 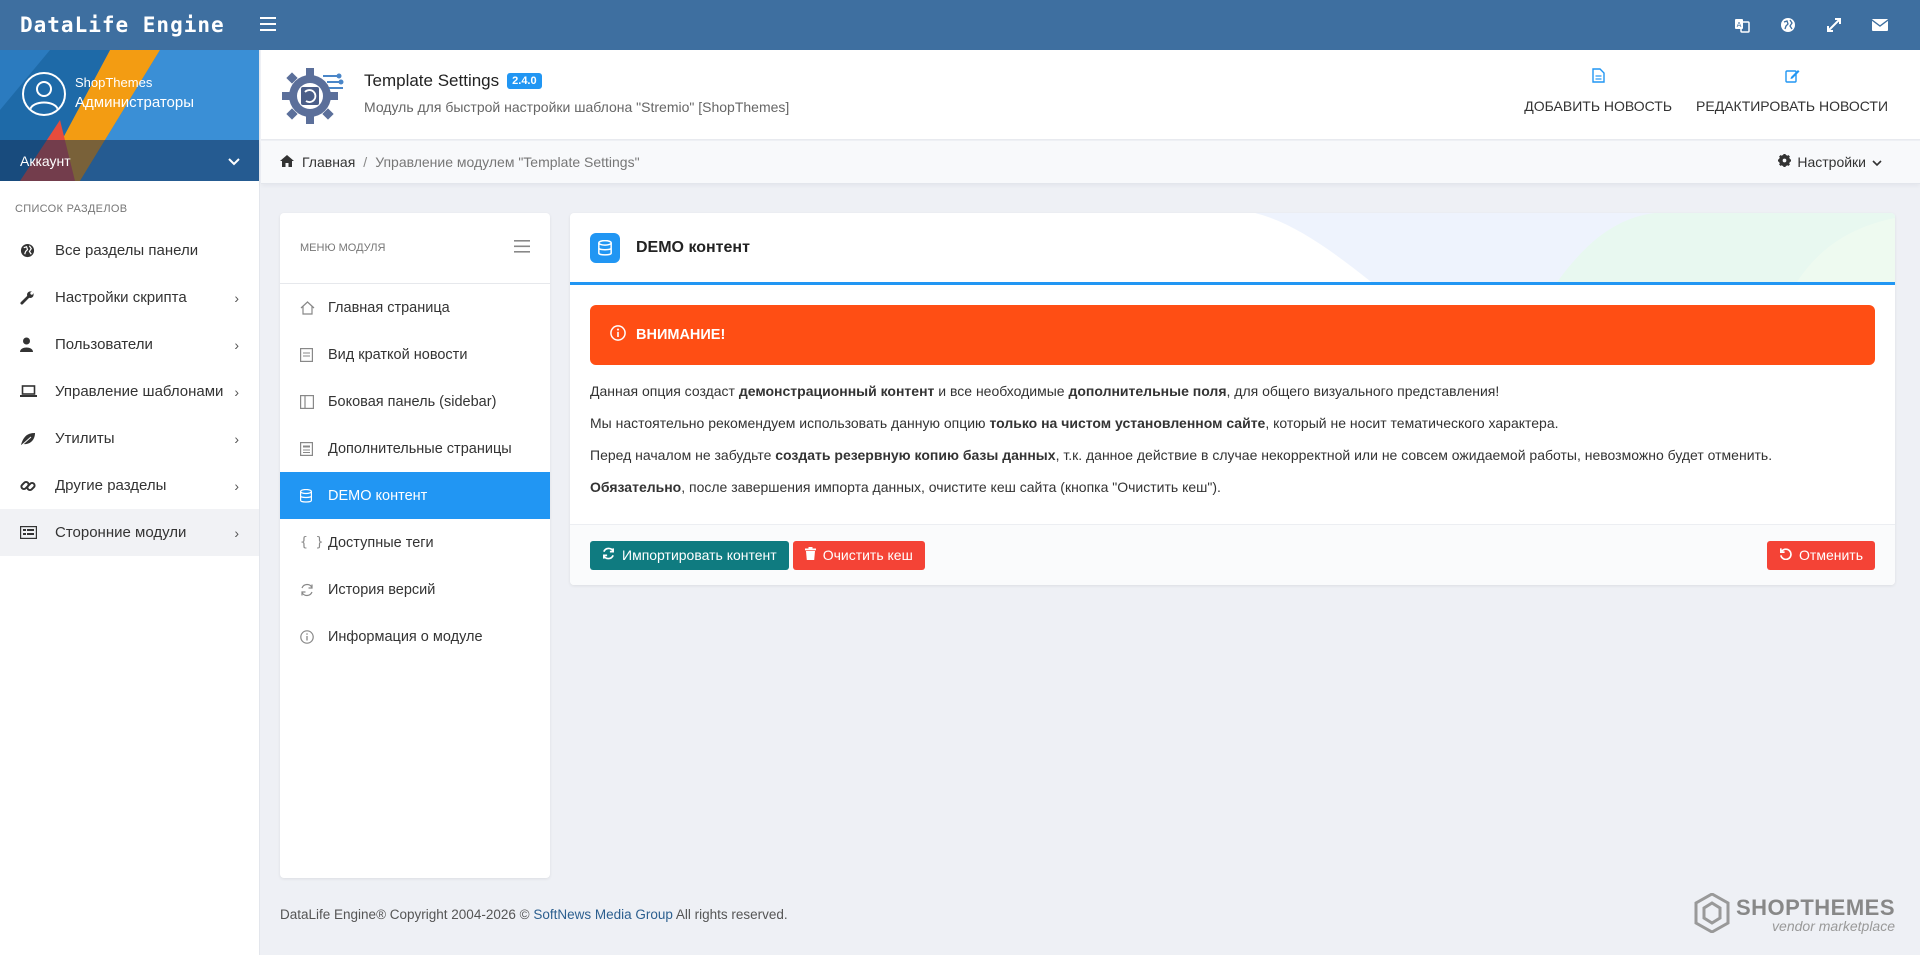 I want to click on top-navbar: DataLife Engine A, so click(x=960, y=25).